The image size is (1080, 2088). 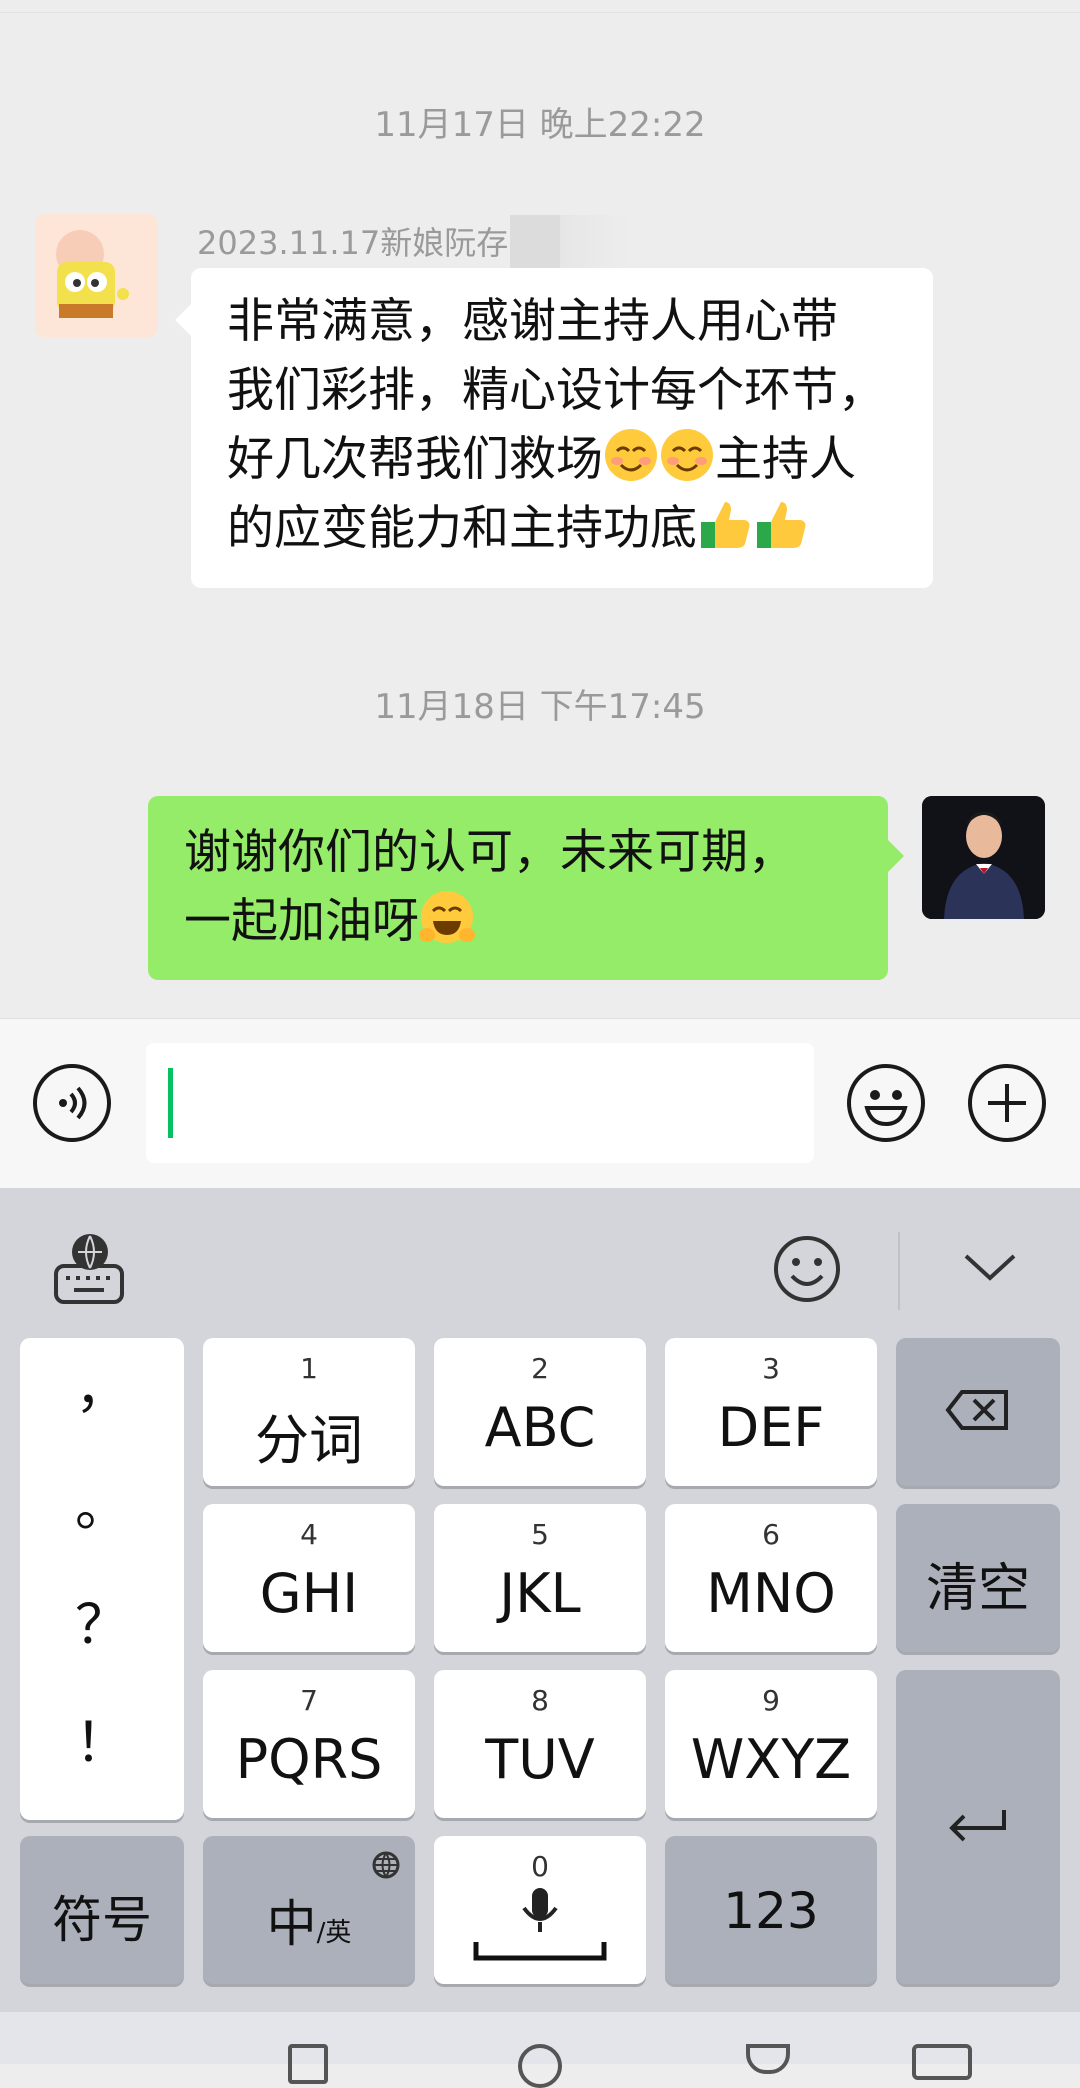 I want to click on key-6: 6 MNO, so click(x=771, y=1578).